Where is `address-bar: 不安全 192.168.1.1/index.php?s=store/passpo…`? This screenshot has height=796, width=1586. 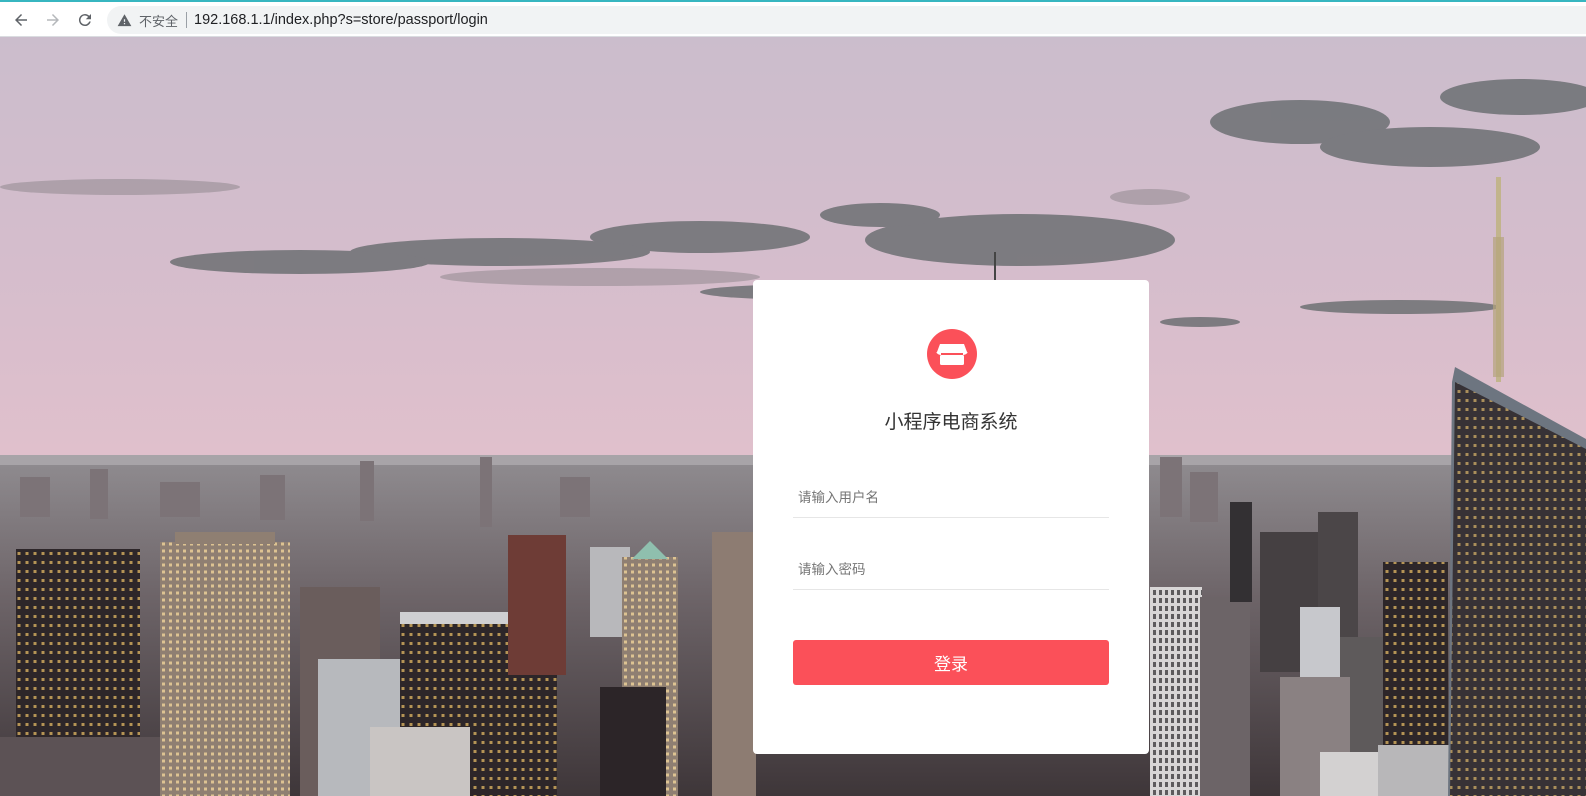 address-bar: 不安全 192.168.1.1/index.php?s=store/passpo… is located at coordinates (846, 20).